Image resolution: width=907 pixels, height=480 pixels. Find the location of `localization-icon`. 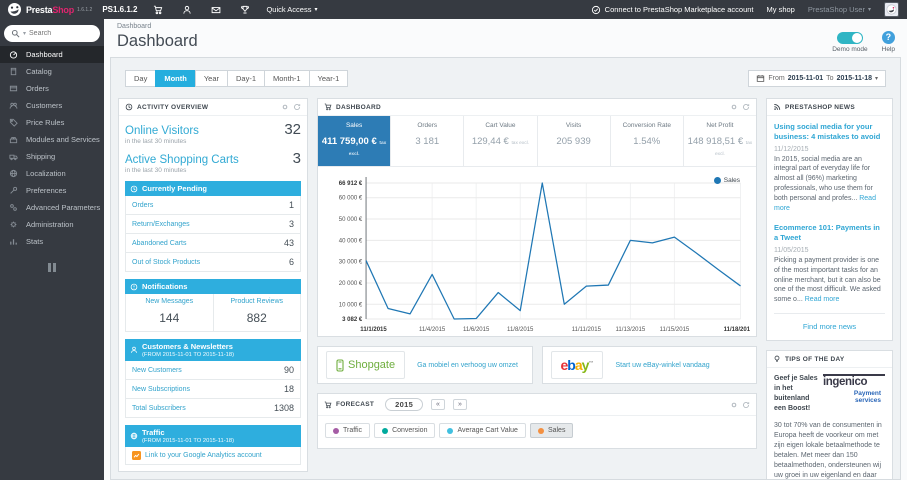

localization-icon is located at coordinates (13, 173).